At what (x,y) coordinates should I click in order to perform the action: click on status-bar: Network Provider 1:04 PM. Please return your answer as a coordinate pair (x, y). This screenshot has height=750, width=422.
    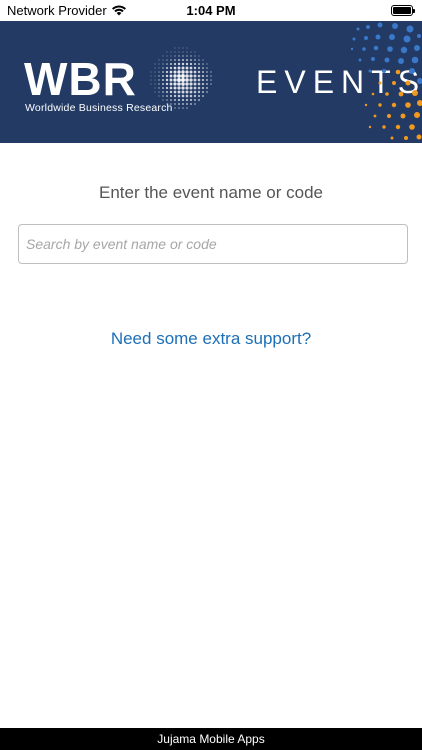
    Looking at the image, I should click on (211, 10).